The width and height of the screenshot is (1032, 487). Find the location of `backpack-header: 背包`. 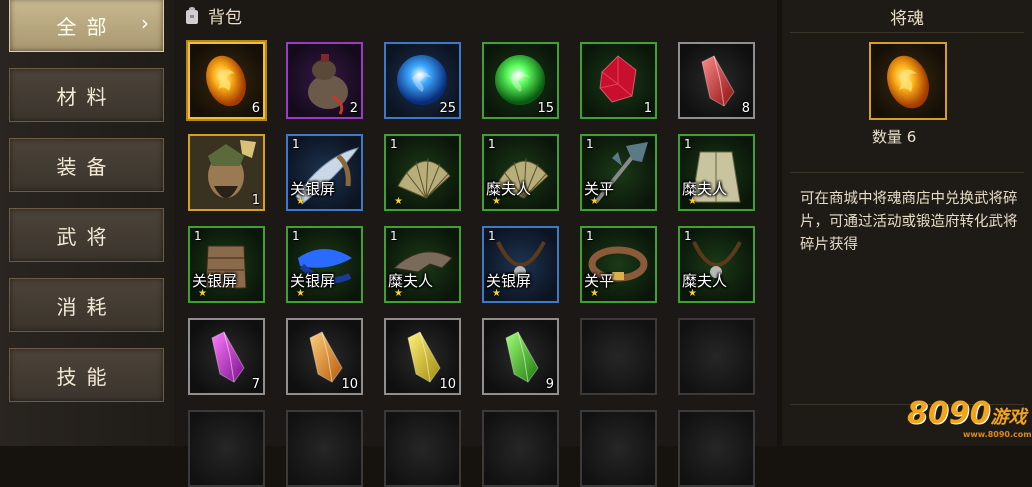

backpack-header: 背包 is located at coordinates (475, 15).